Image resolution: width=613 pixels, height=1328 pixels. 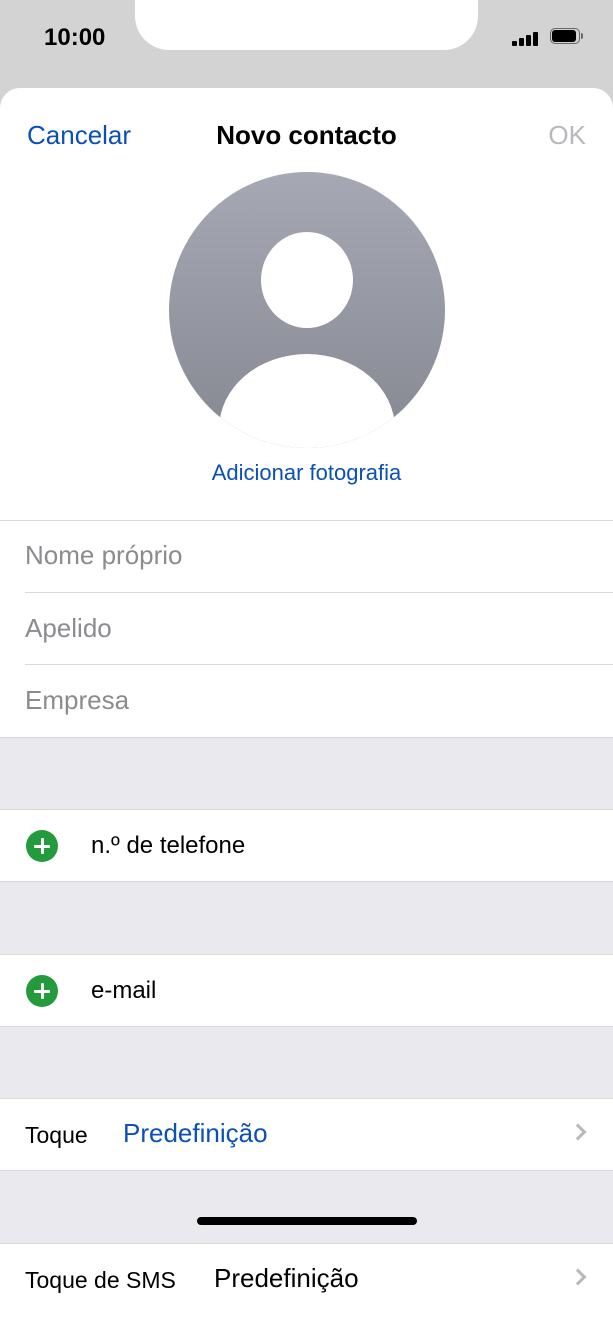 I want to click on ok-button: OK, so click(x=567, y=135).